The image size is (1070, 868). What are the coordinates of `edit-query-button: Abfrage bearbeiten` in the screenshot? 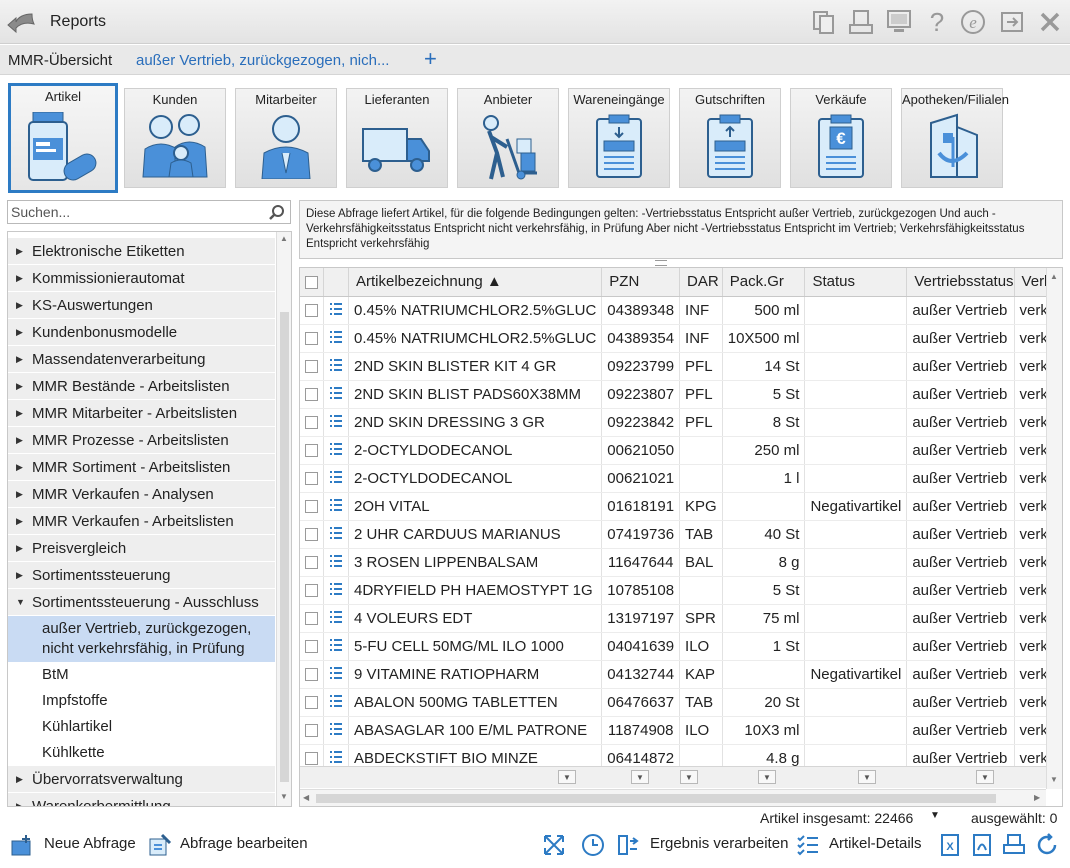 It's located at (244, 843).